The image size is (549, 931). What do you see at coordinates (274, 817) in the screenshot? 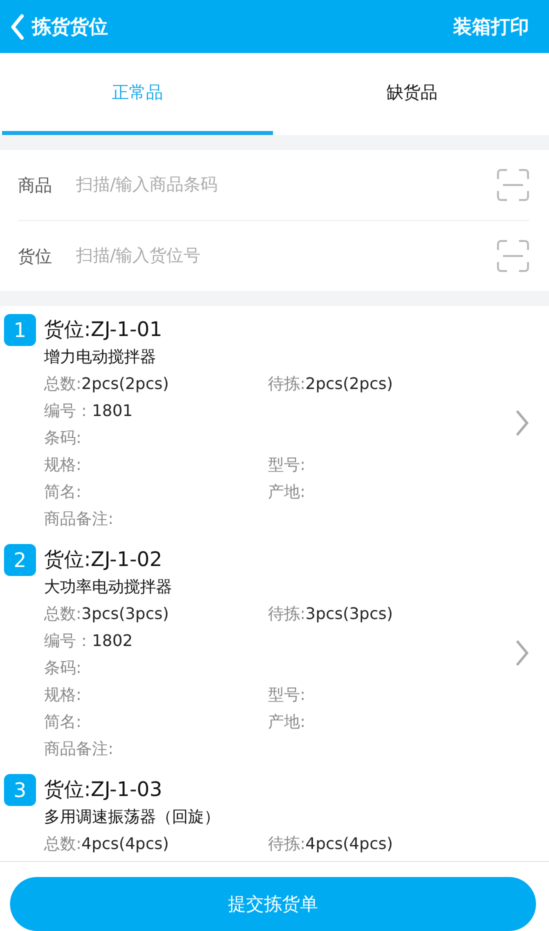
I see `pick-item: 3 货位:ZJ-1-03 多用调速振荡器（回旋） 总数:4pcs(4pcs) 待拣:4pcs(4pcs)` at bounding box center [274, 817].